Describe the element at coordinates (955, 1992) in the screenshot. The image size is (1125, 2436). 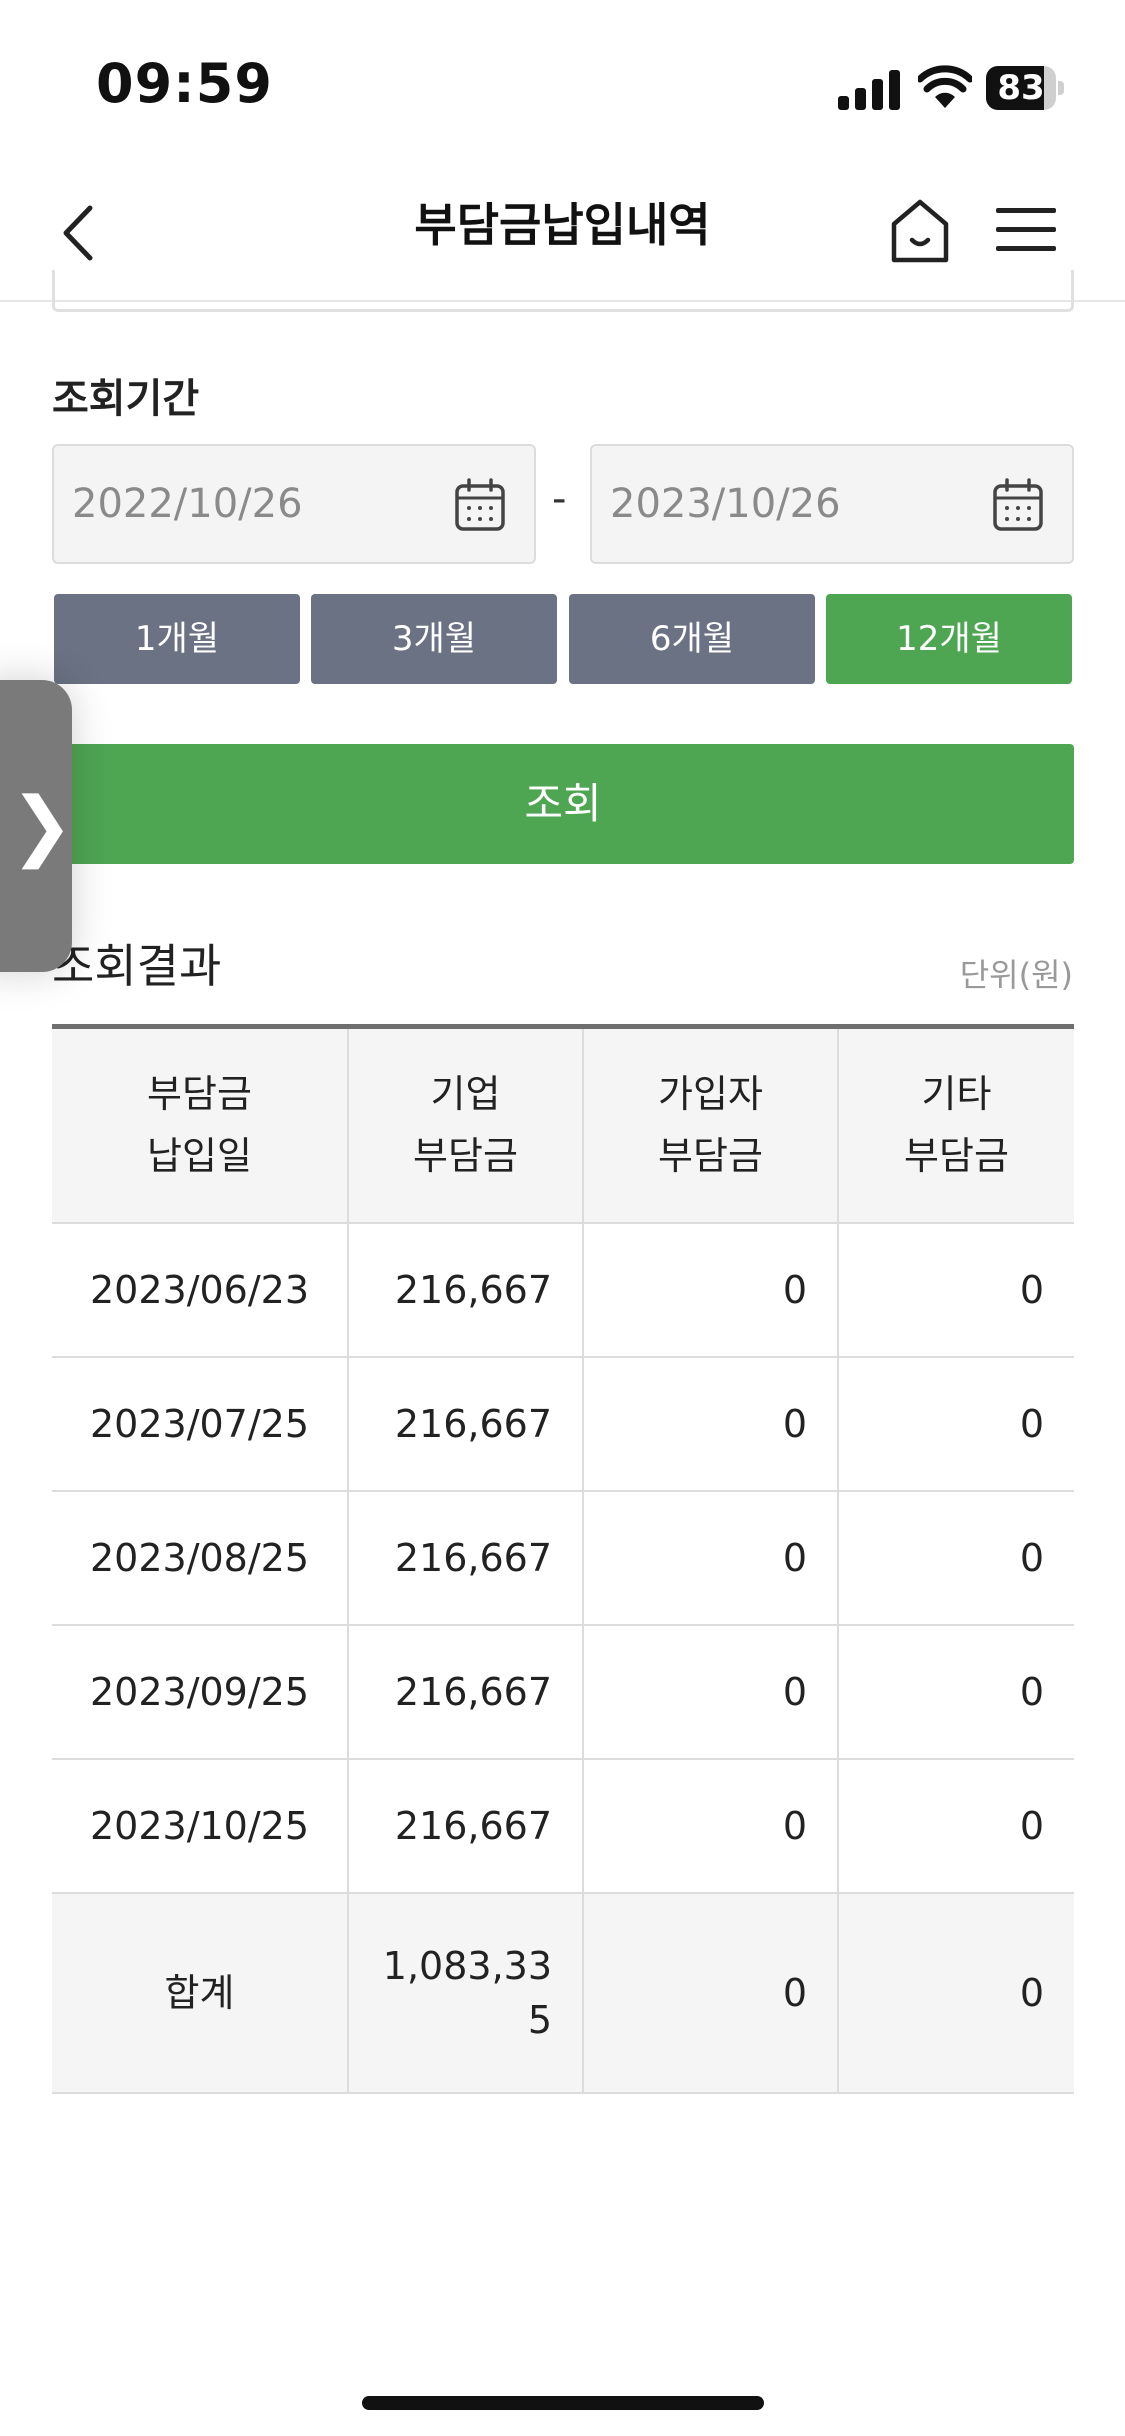
I see `total-other-amount: 0` at that location.